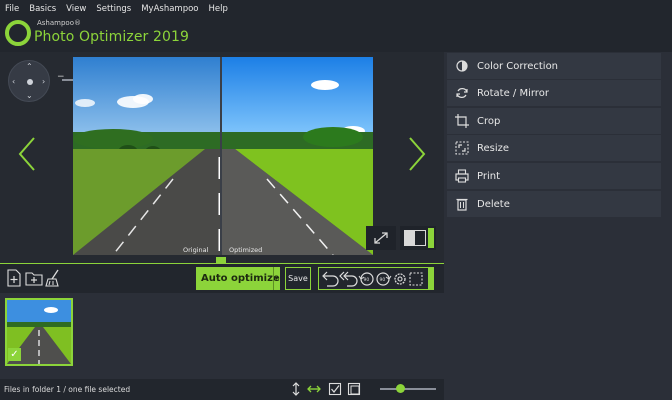  Describe the element at coordinates (513, 93) in the screenshot. I see `action-label: Rotate / Mirror` at that location.